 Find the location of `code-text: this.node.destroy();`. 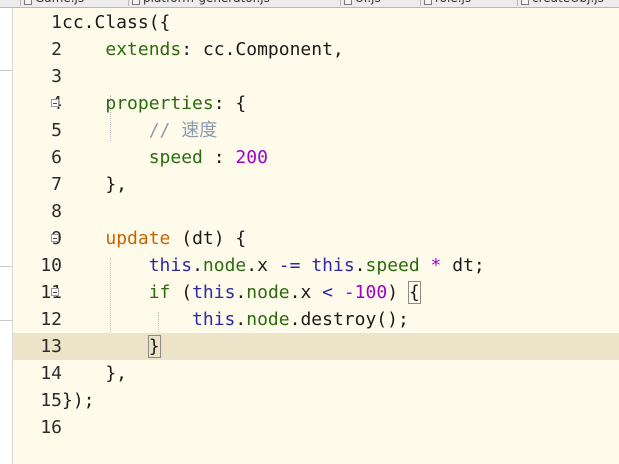

code-text: this.node.destroy(); is located at coordinates (235, 319).